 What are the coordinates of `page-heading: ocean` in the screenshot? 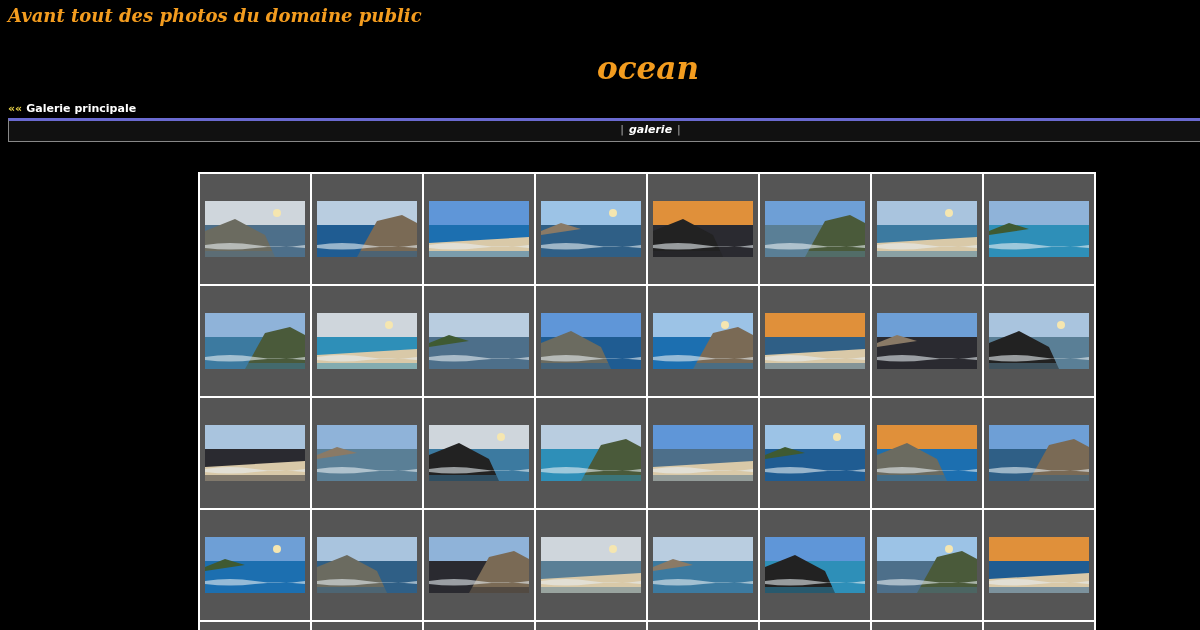 It's located at (648, 68).